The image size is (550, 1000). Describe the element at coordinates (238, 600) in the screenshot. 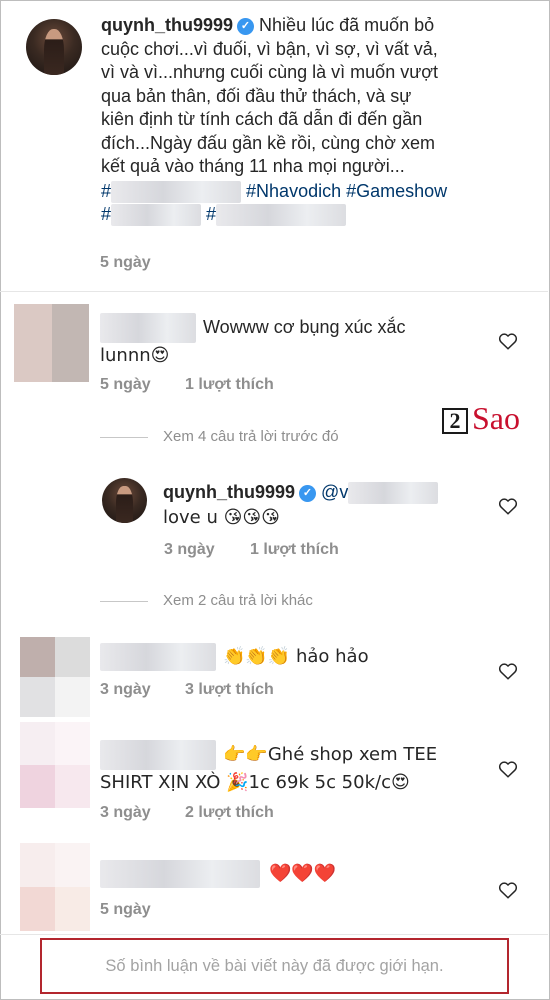

I see `view-more-replies-link: Xem 2 câu trả lời khác` at that location.